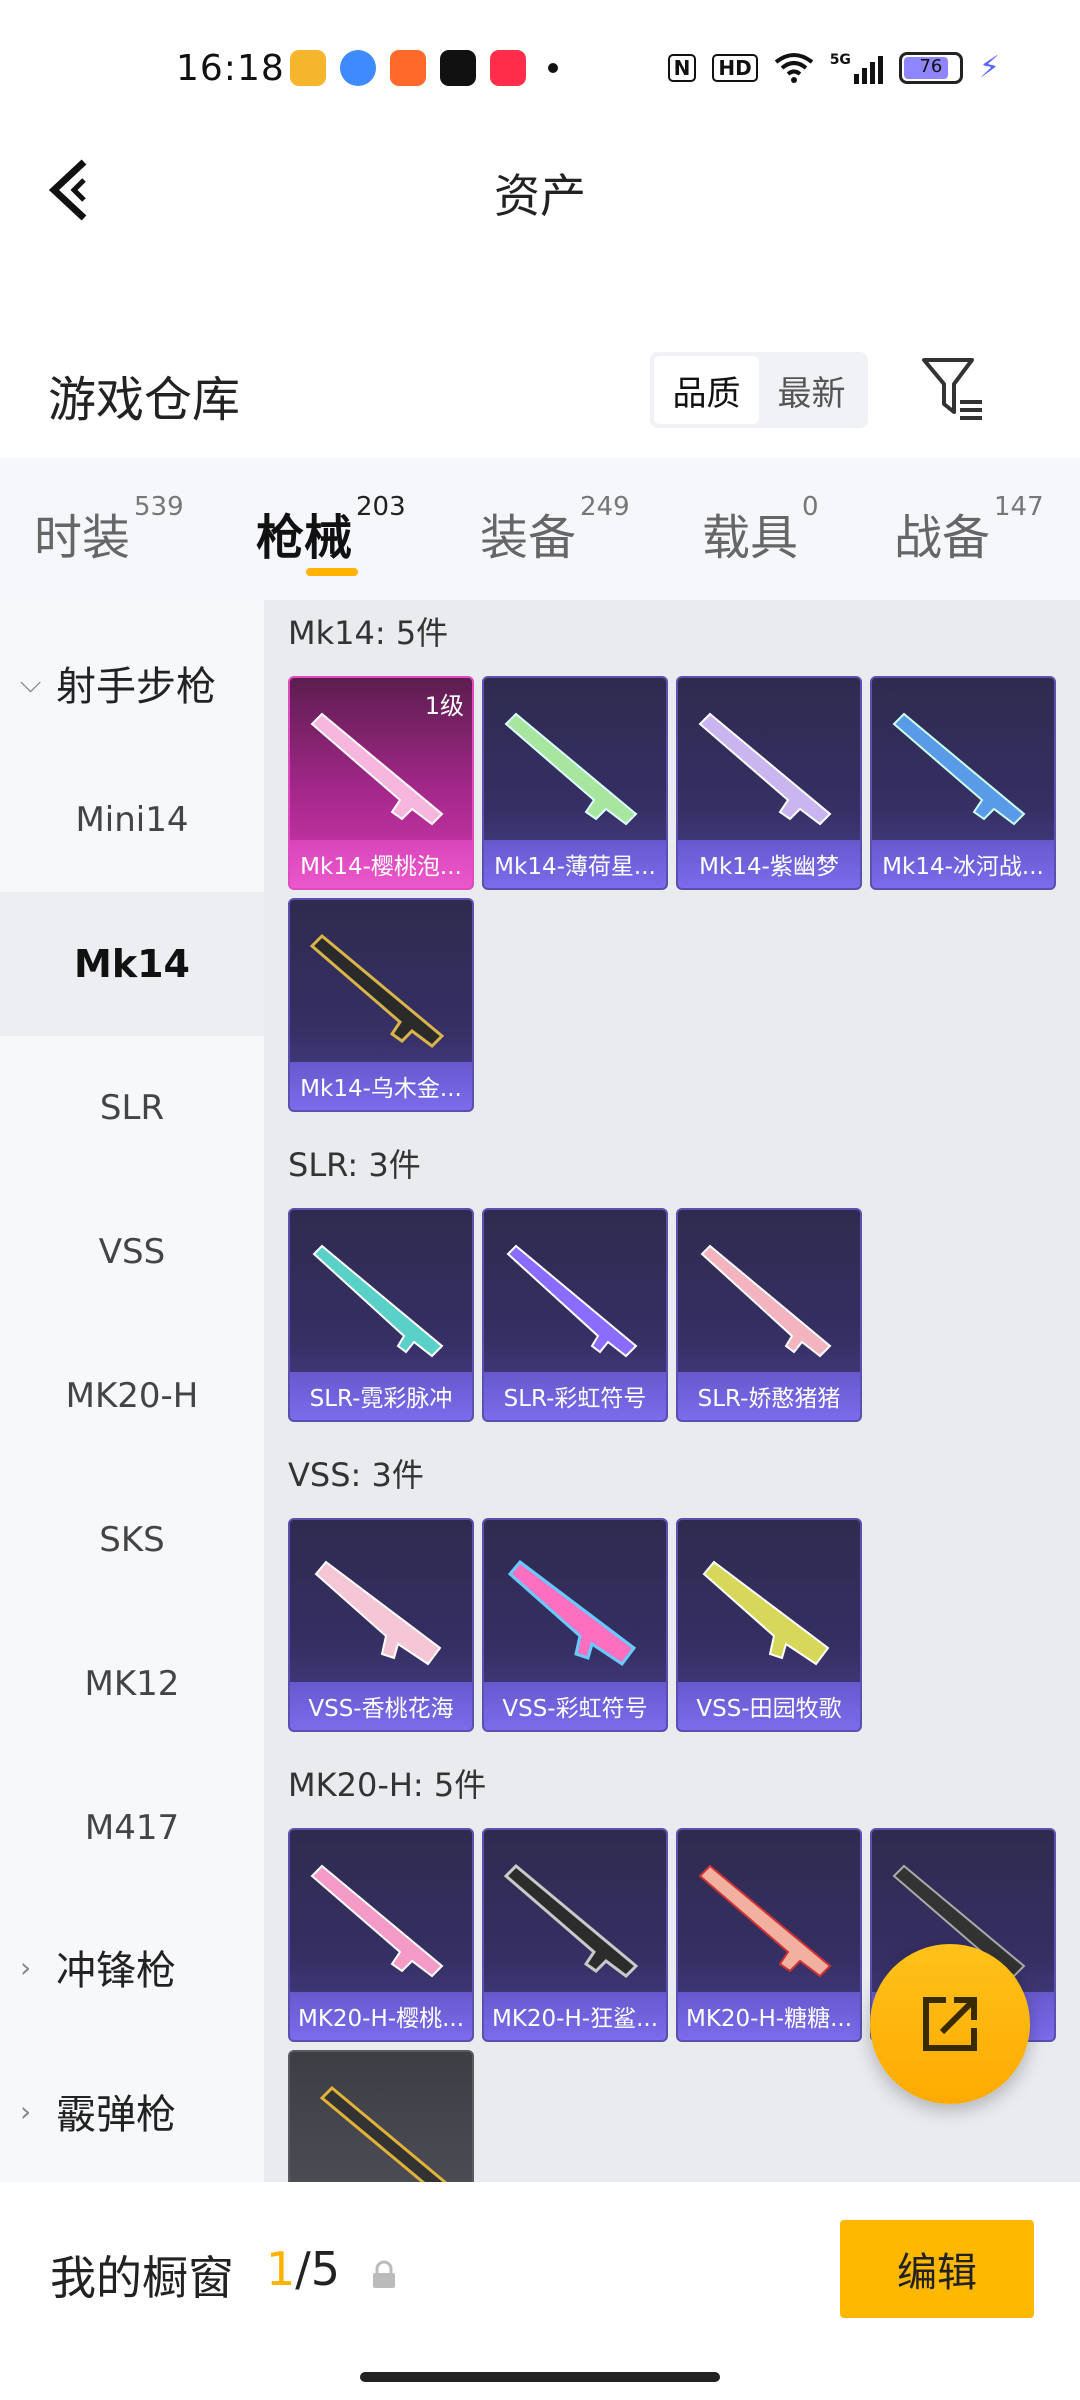 This screenshot has height=2400, width=1080. I want to click on skin-card: SLR-彩虹符号, so click(575, 1315).